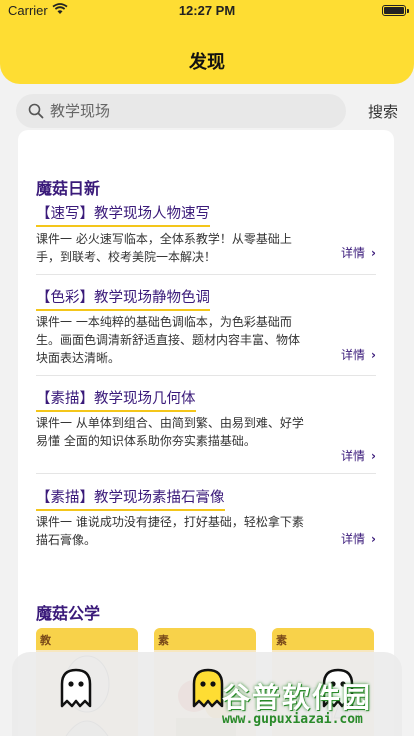 This screenshot has width=414, height=736. I want to click on section-title-public: 魔菇公学, so click(68, 613).